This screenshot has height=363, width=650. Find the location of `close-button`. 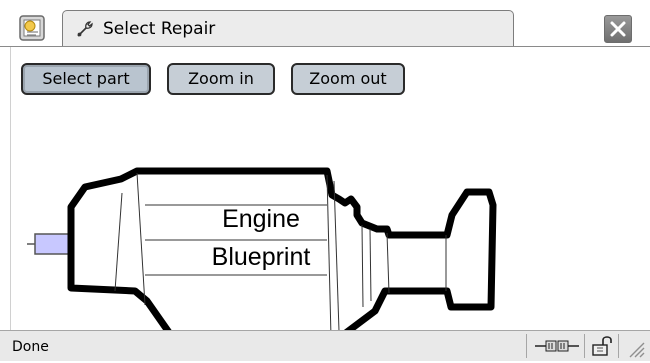

close-button is located at coordinates (618, 29).